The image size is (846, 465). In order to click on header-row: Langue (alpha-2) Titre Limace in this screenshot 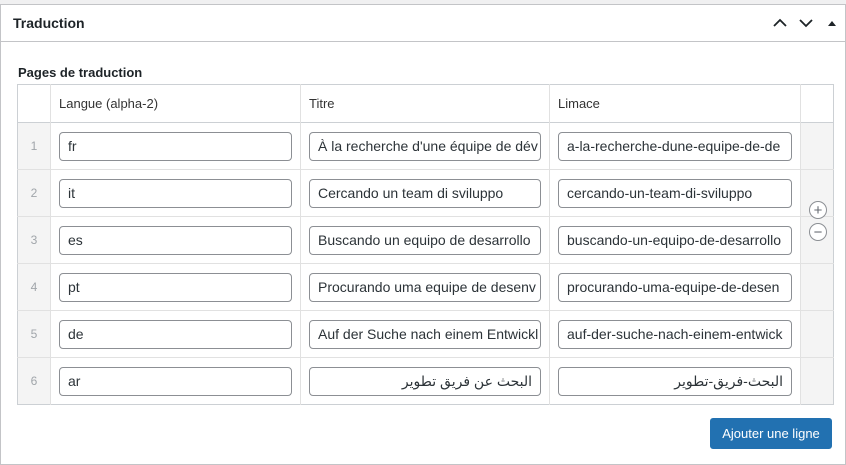, I will do `click(426, 103)`.